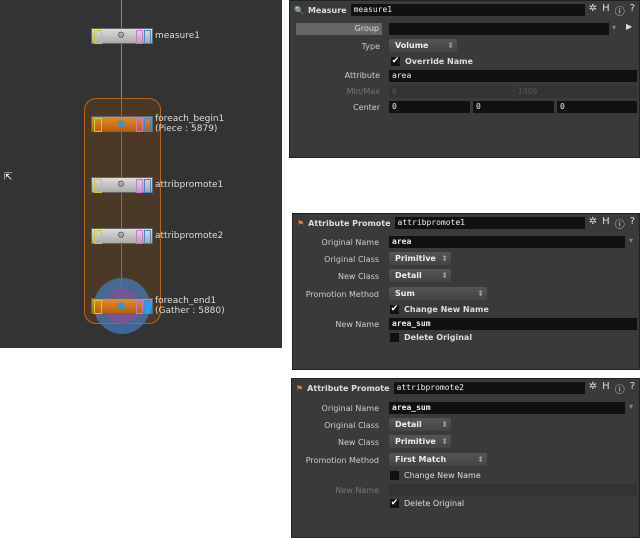 Image resolution: width=640 pixels, height=538 pixels. Describe the element at coordinates (507, 242) in the screenshot. I see `original-name-field: area` at that location.